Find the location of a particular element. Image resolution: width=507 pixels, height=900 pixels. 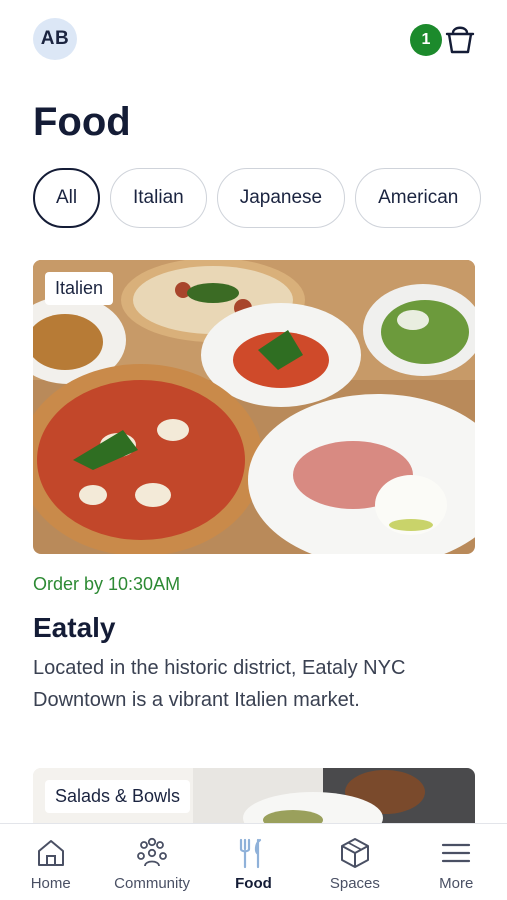

cuisine-tag: Italien is located at coordinates (79, 288).